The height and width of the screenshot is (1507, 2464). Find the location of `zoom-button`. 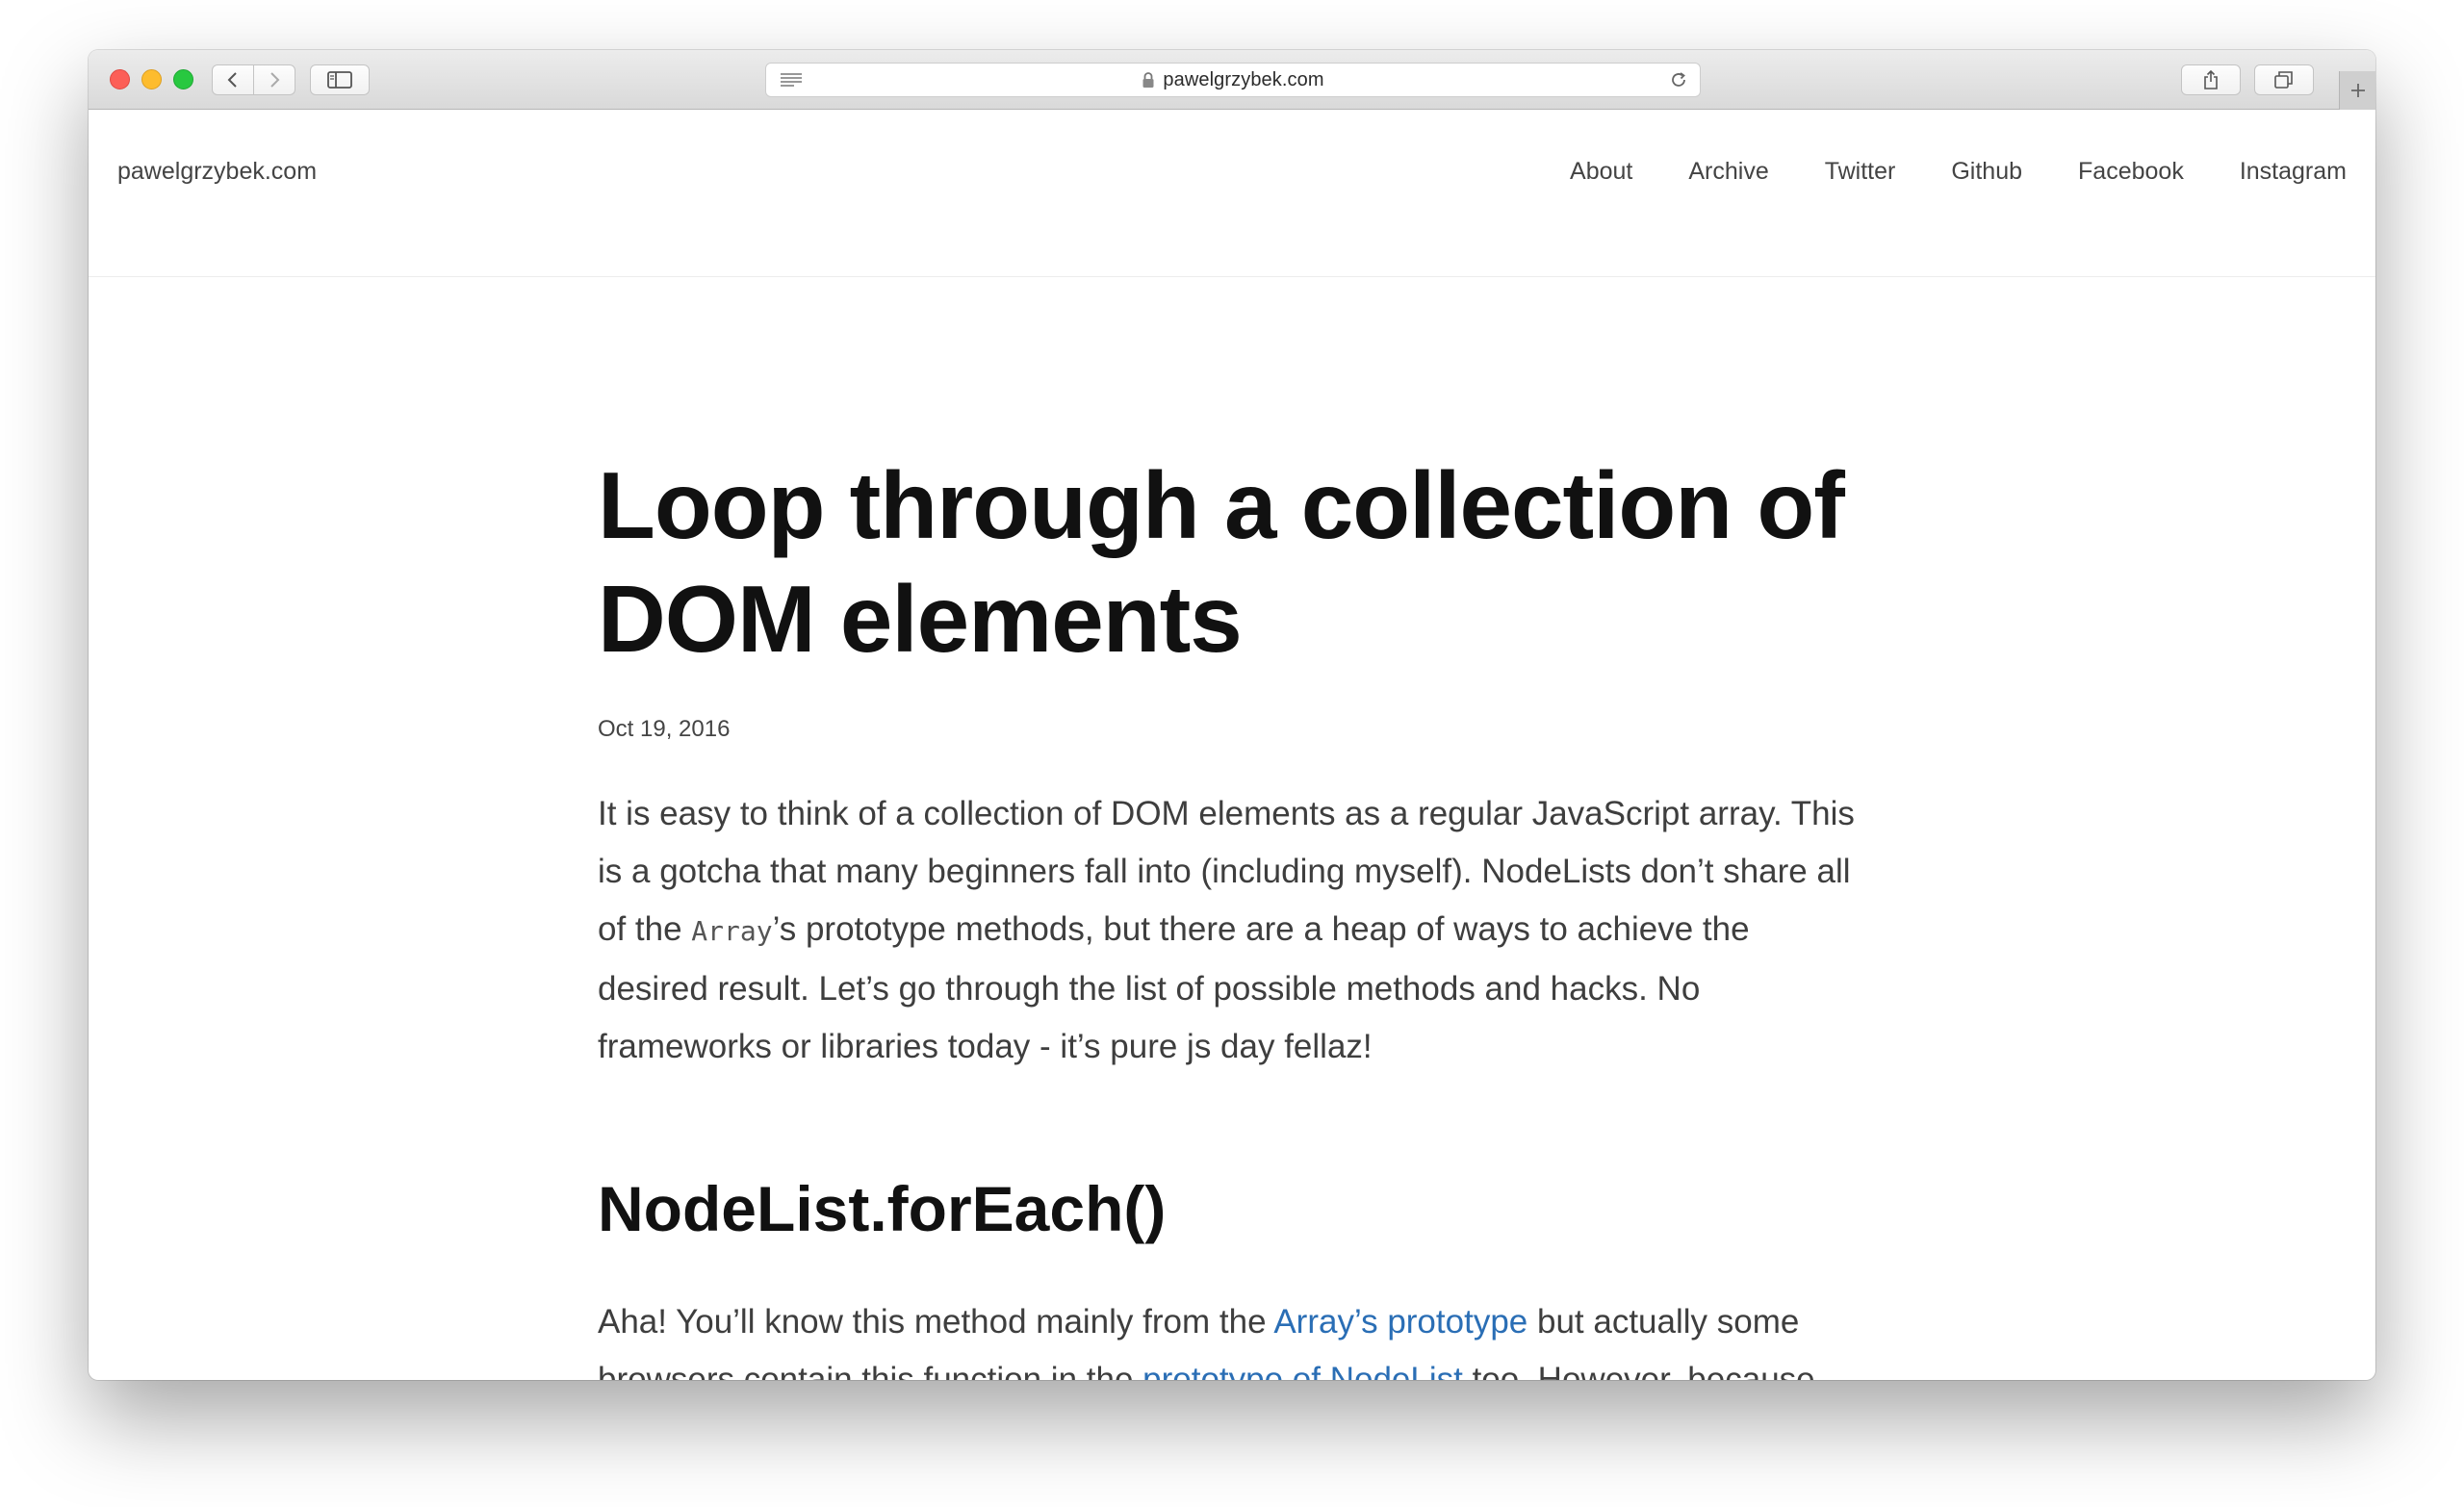

zoom-button is located at coordinates (183, 79).